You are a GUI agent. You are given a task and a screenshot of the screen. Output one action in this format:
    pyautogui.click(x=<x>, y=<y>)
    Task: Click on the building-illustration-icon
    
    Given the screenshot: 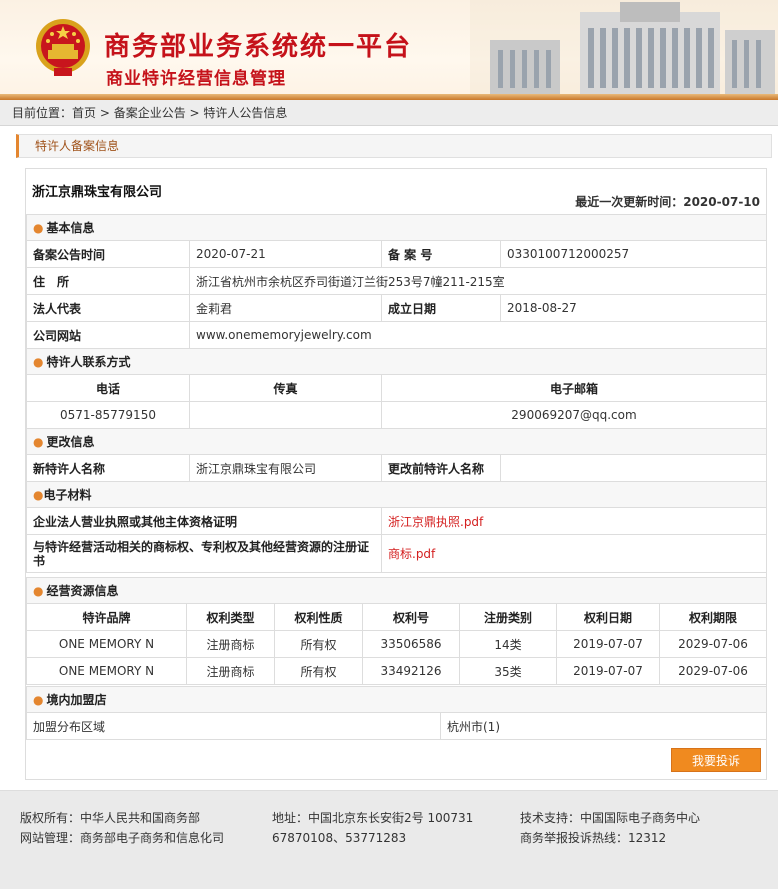 What is the action you would take?
    pyautogui.click(x=624, y=47)
    